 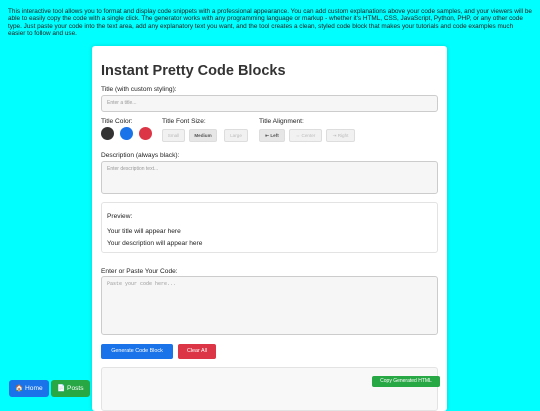 What do you see at coordinates (173, 135) in the screenshot?
I see `font-size-small: Small` at bounding box center [173, 135].